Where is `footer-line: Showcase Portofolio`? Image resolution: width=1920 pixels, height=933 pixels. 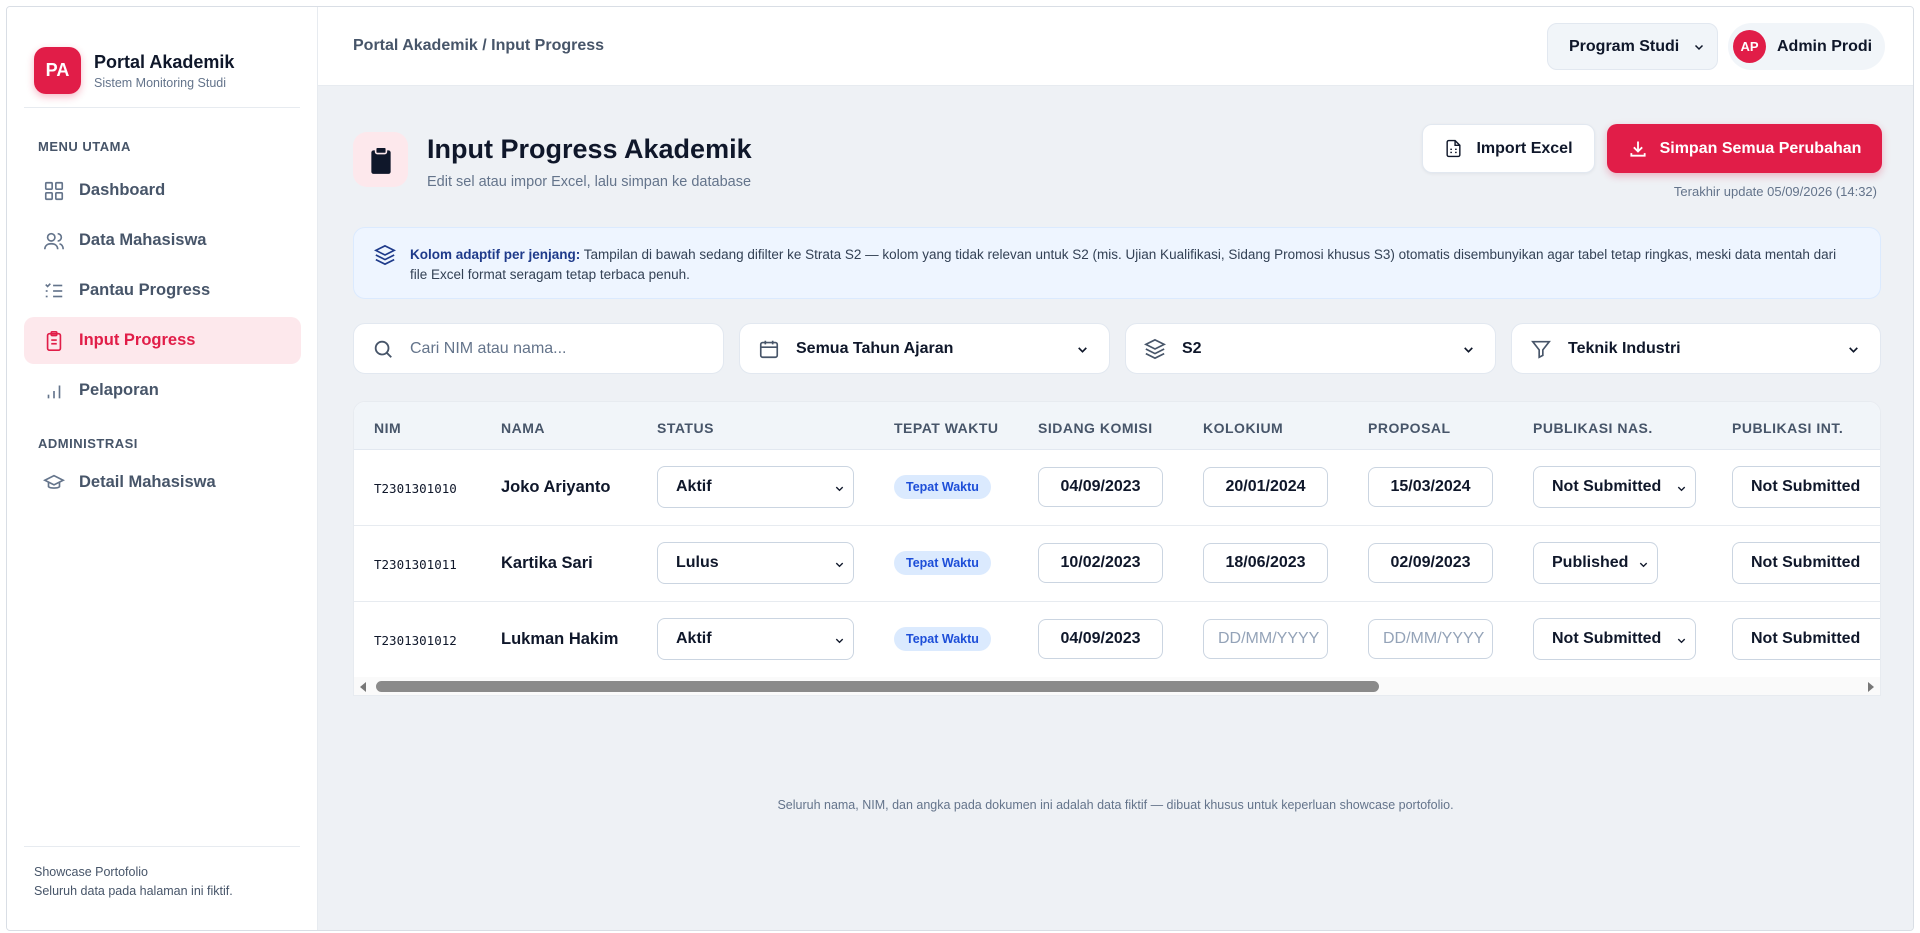 footer-line: Showcase Portofolio is located at coordinates (91, 872).